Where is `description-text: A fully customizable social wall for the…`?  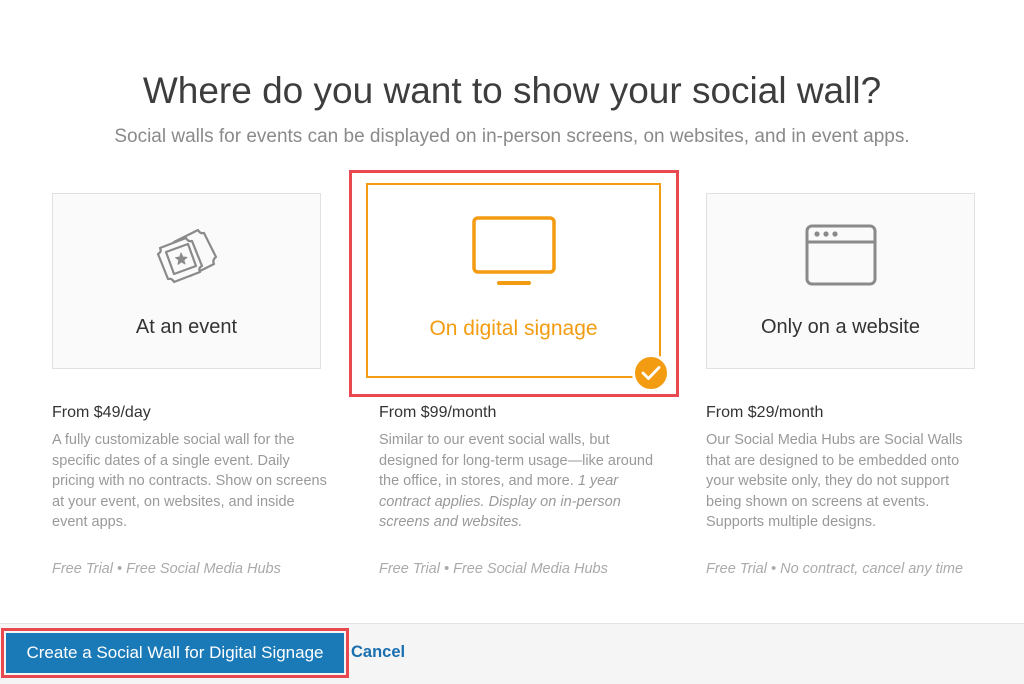
description-text: A fully customizable social wall for the… is located at coordinates (189, 481).